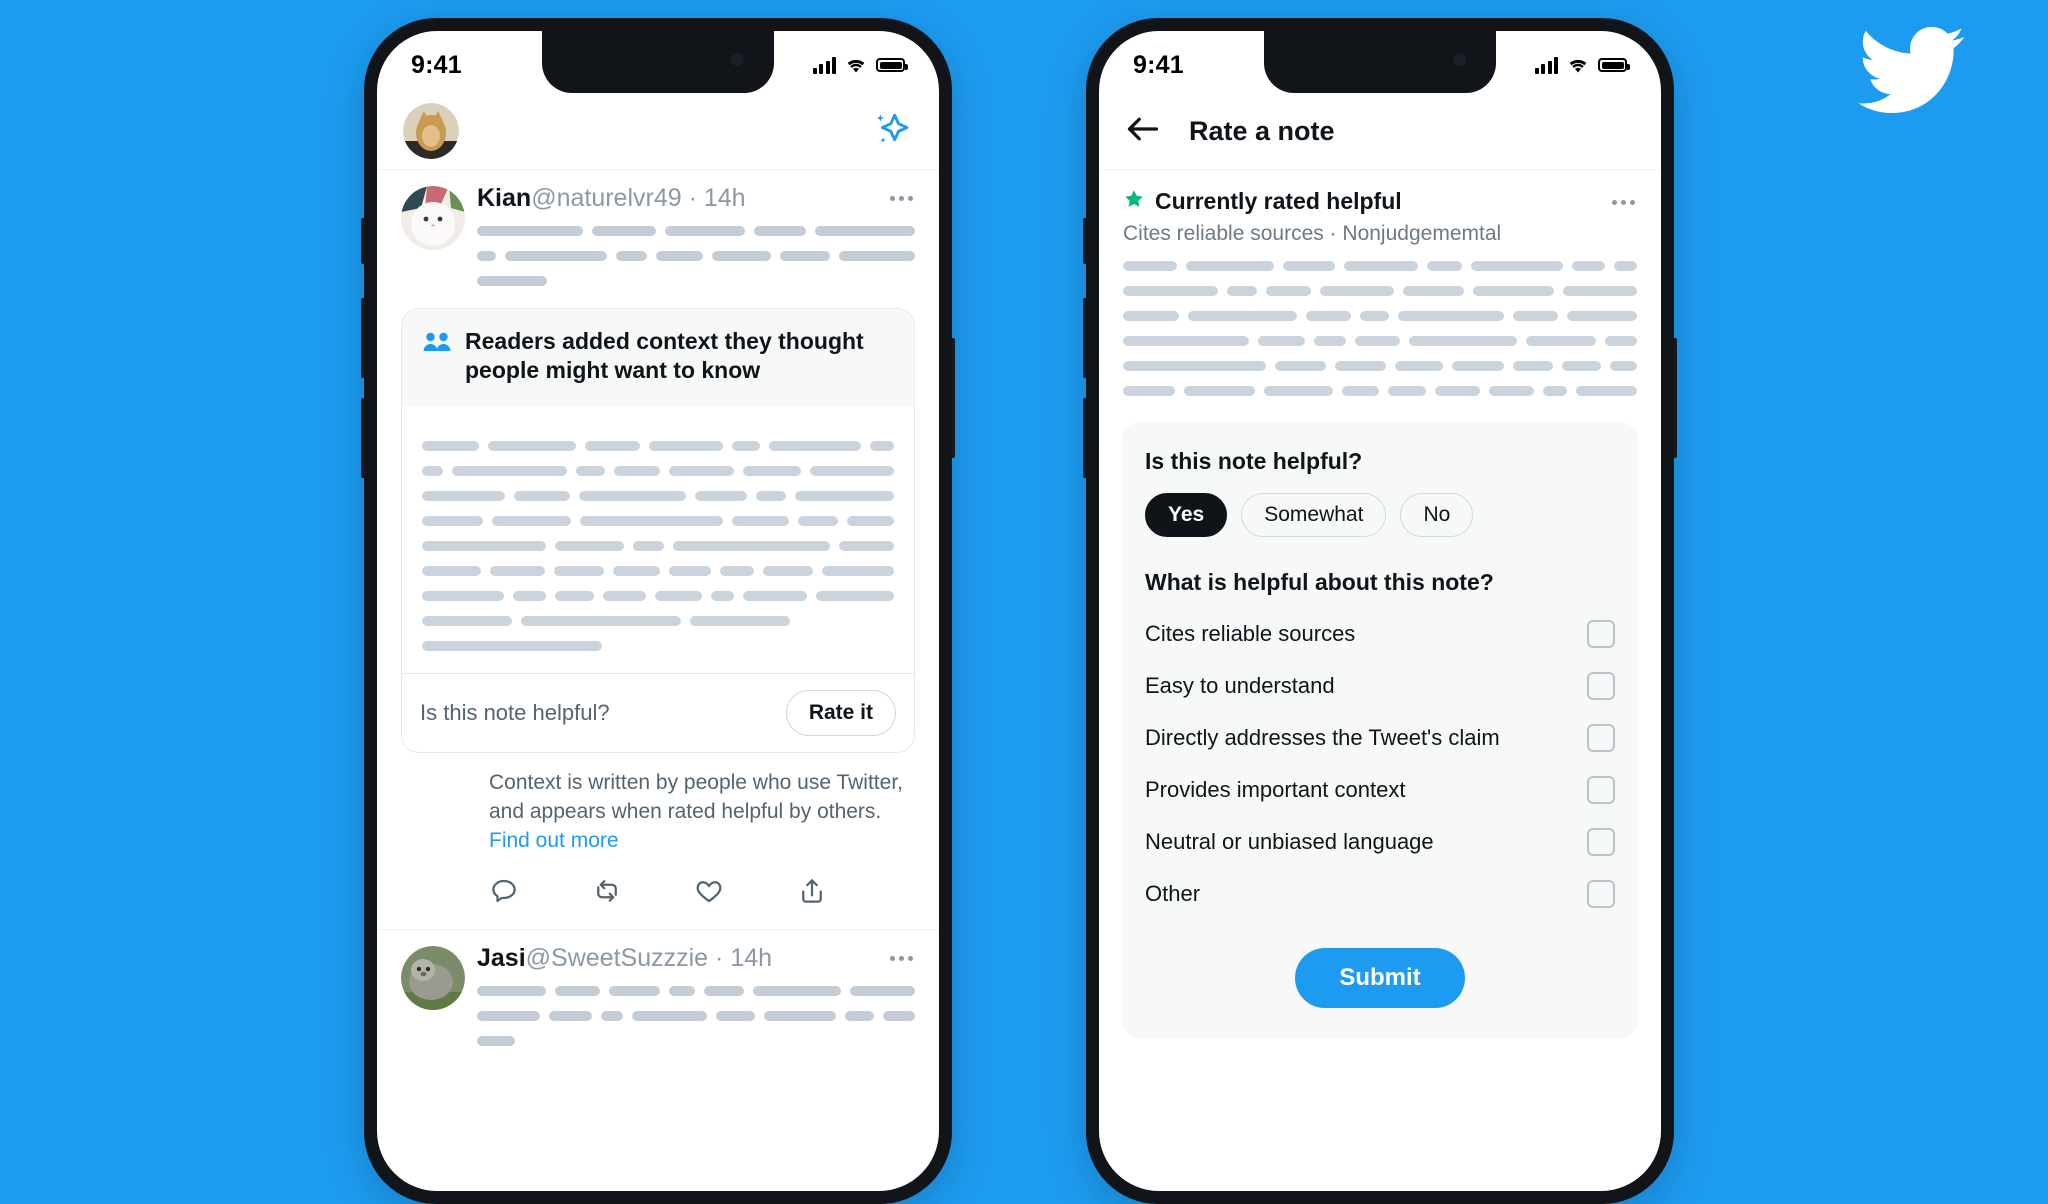  What do you see at coordinates (1623, 202) in the screenshot?
I see `note-more-options-icon` at bounding box center [1623, 202].